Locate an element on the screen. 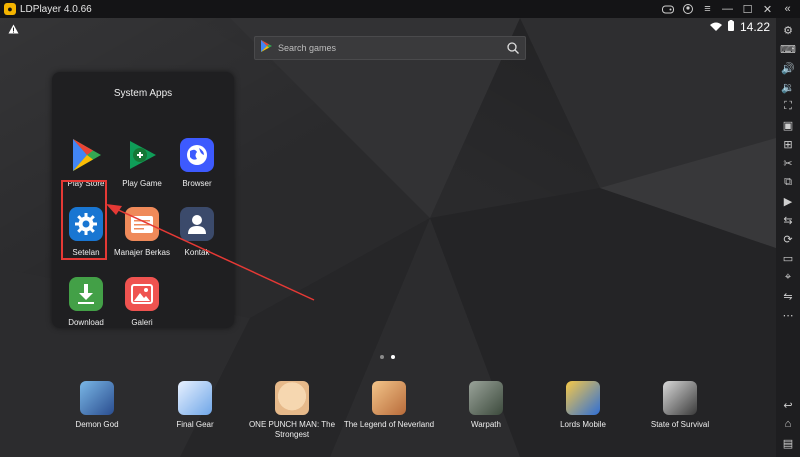 This screenshot has width=800, height=457. window-title: LDPlayer 4.0.66 is located at coordinates (56, 9).